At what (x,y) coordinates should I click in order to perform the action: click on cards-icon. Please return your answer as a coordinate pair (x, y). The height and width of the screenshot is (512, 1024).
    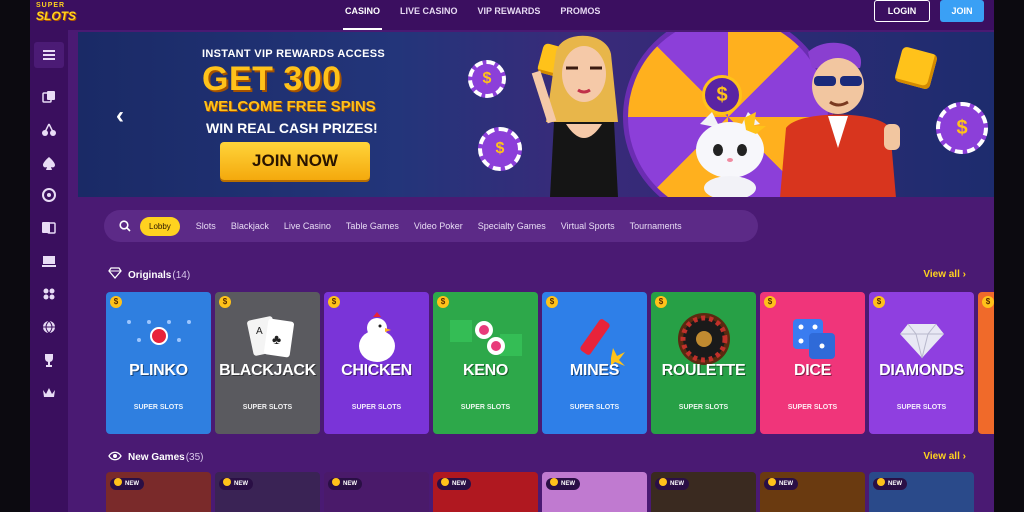
    Looking at the image, I should click on (49, 97).